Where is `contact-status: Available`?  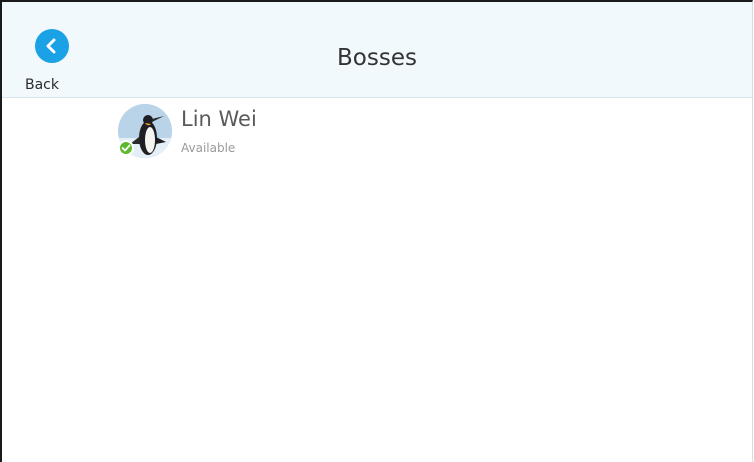
contact-status: Available is located at coordinates (208, 148).